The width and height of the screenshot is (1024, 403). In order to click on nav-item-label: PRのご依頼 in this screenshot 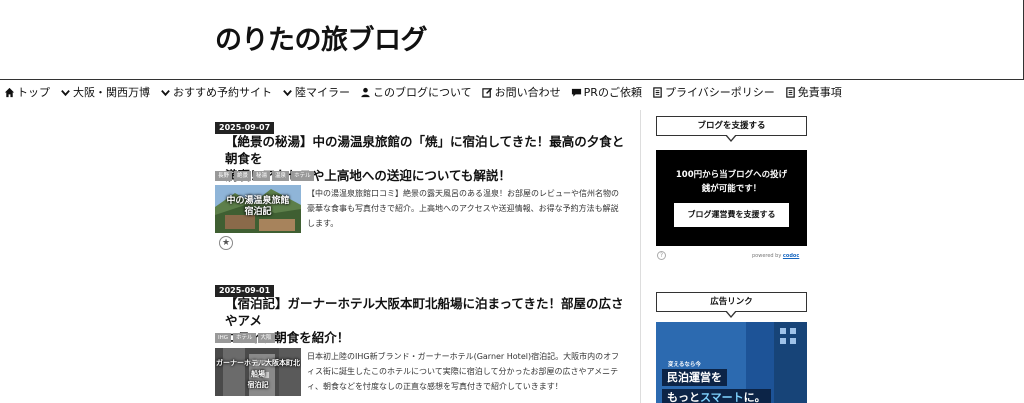, I will do `click(612, 92)`.